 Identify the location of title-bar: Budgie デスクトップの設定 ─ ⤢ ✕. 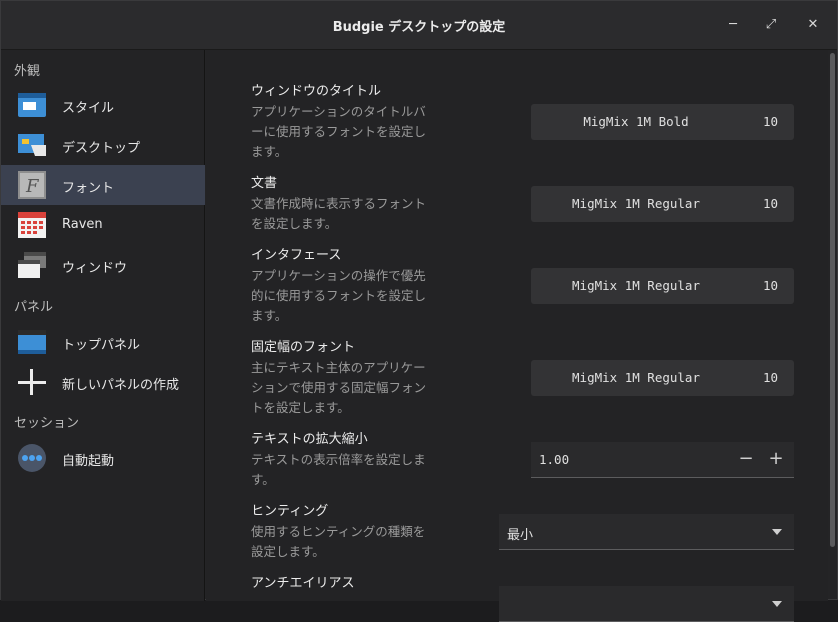
(419, 25).